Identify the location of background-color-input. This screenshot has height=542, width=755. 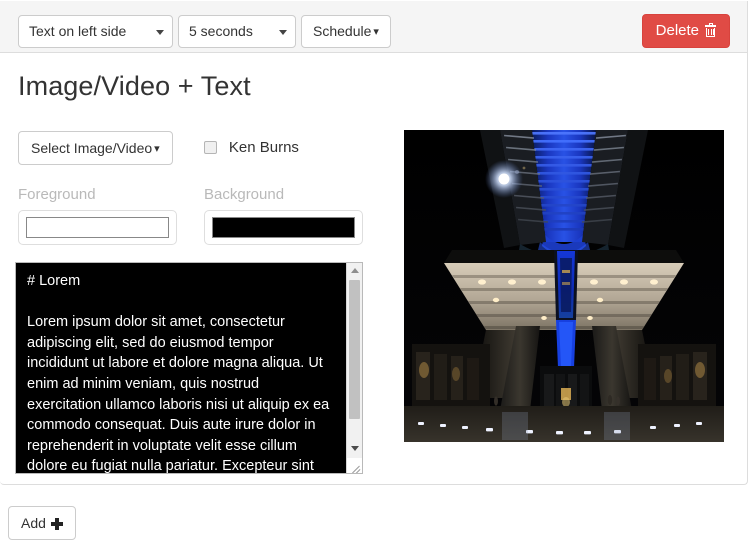
(283, 227).